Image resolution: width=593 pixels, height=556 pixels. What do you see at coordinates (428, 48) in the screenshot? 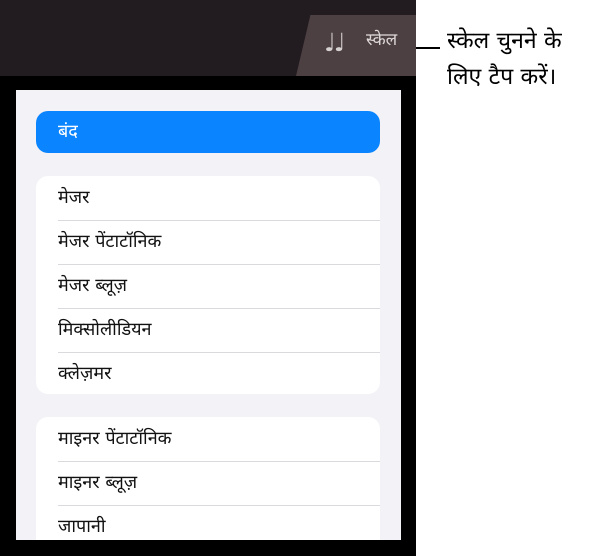
I see `callout-line` at bounding box center [428, 48].